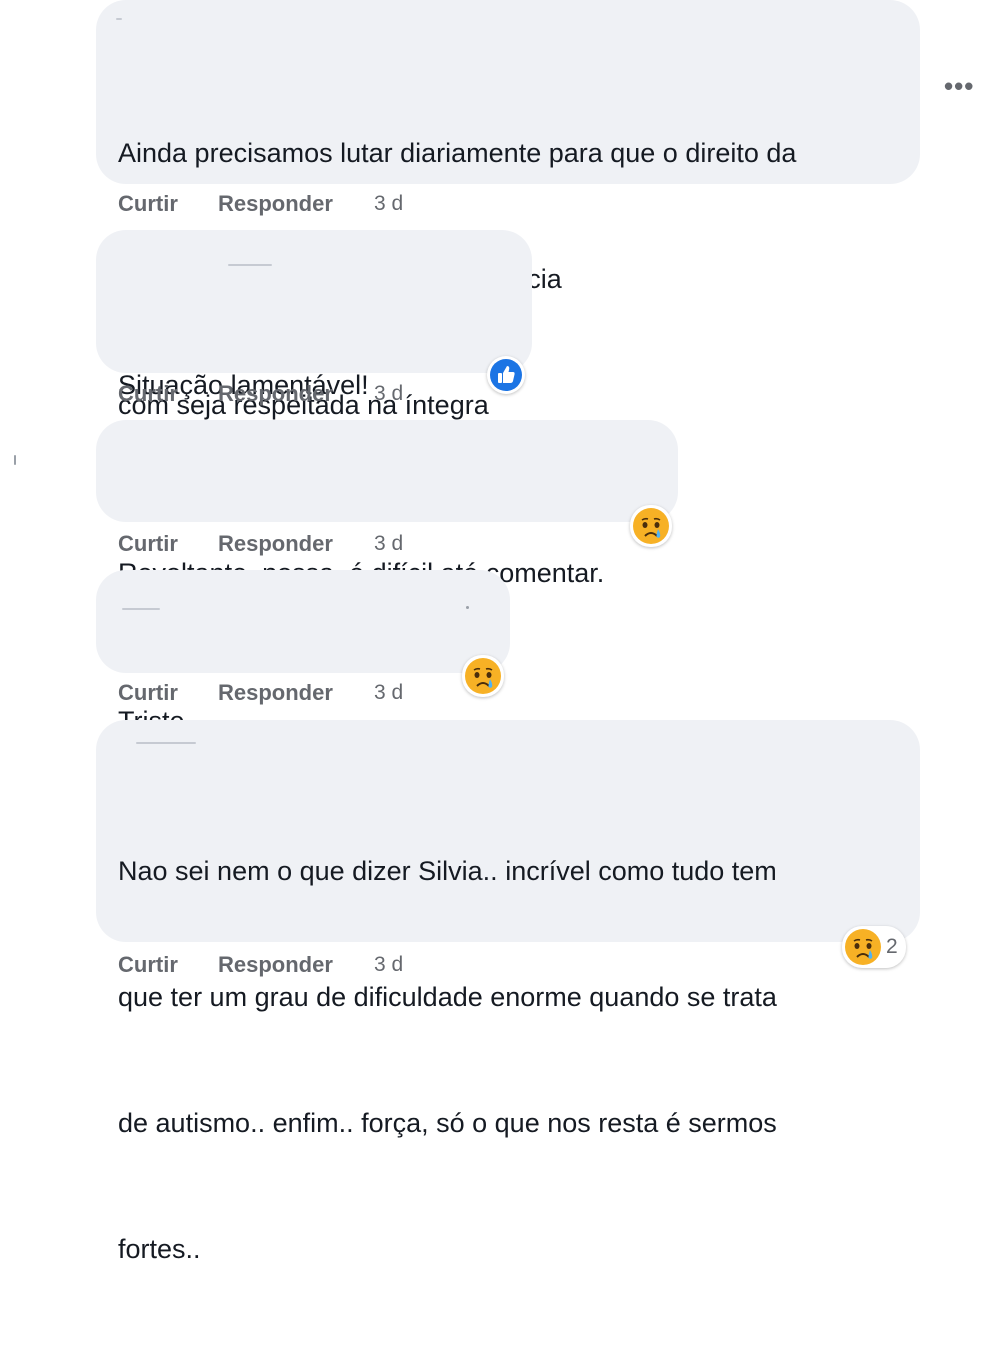  Describe the element at coordinates (15, 460) in the screenshot. I see `edge-mark` at that location.